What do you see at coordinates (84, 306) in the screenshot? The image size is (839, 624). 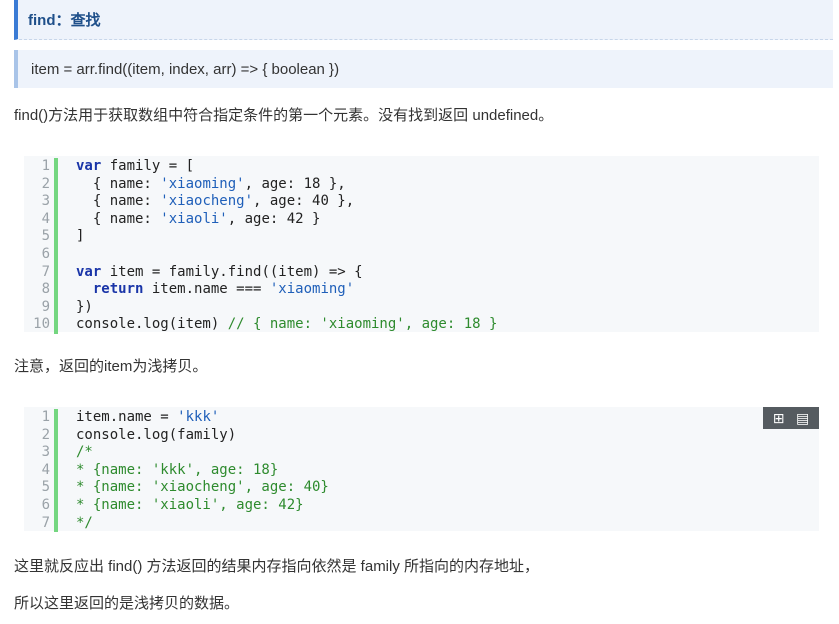 I see `code-token: })` at bounding box center [84, 306].